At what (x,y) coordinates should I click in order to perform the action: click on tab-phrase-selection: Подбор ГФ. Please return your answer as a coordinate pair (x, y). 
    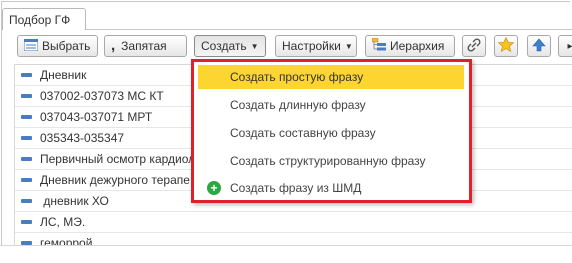
    Looking at the image, I should click on (44, 19).